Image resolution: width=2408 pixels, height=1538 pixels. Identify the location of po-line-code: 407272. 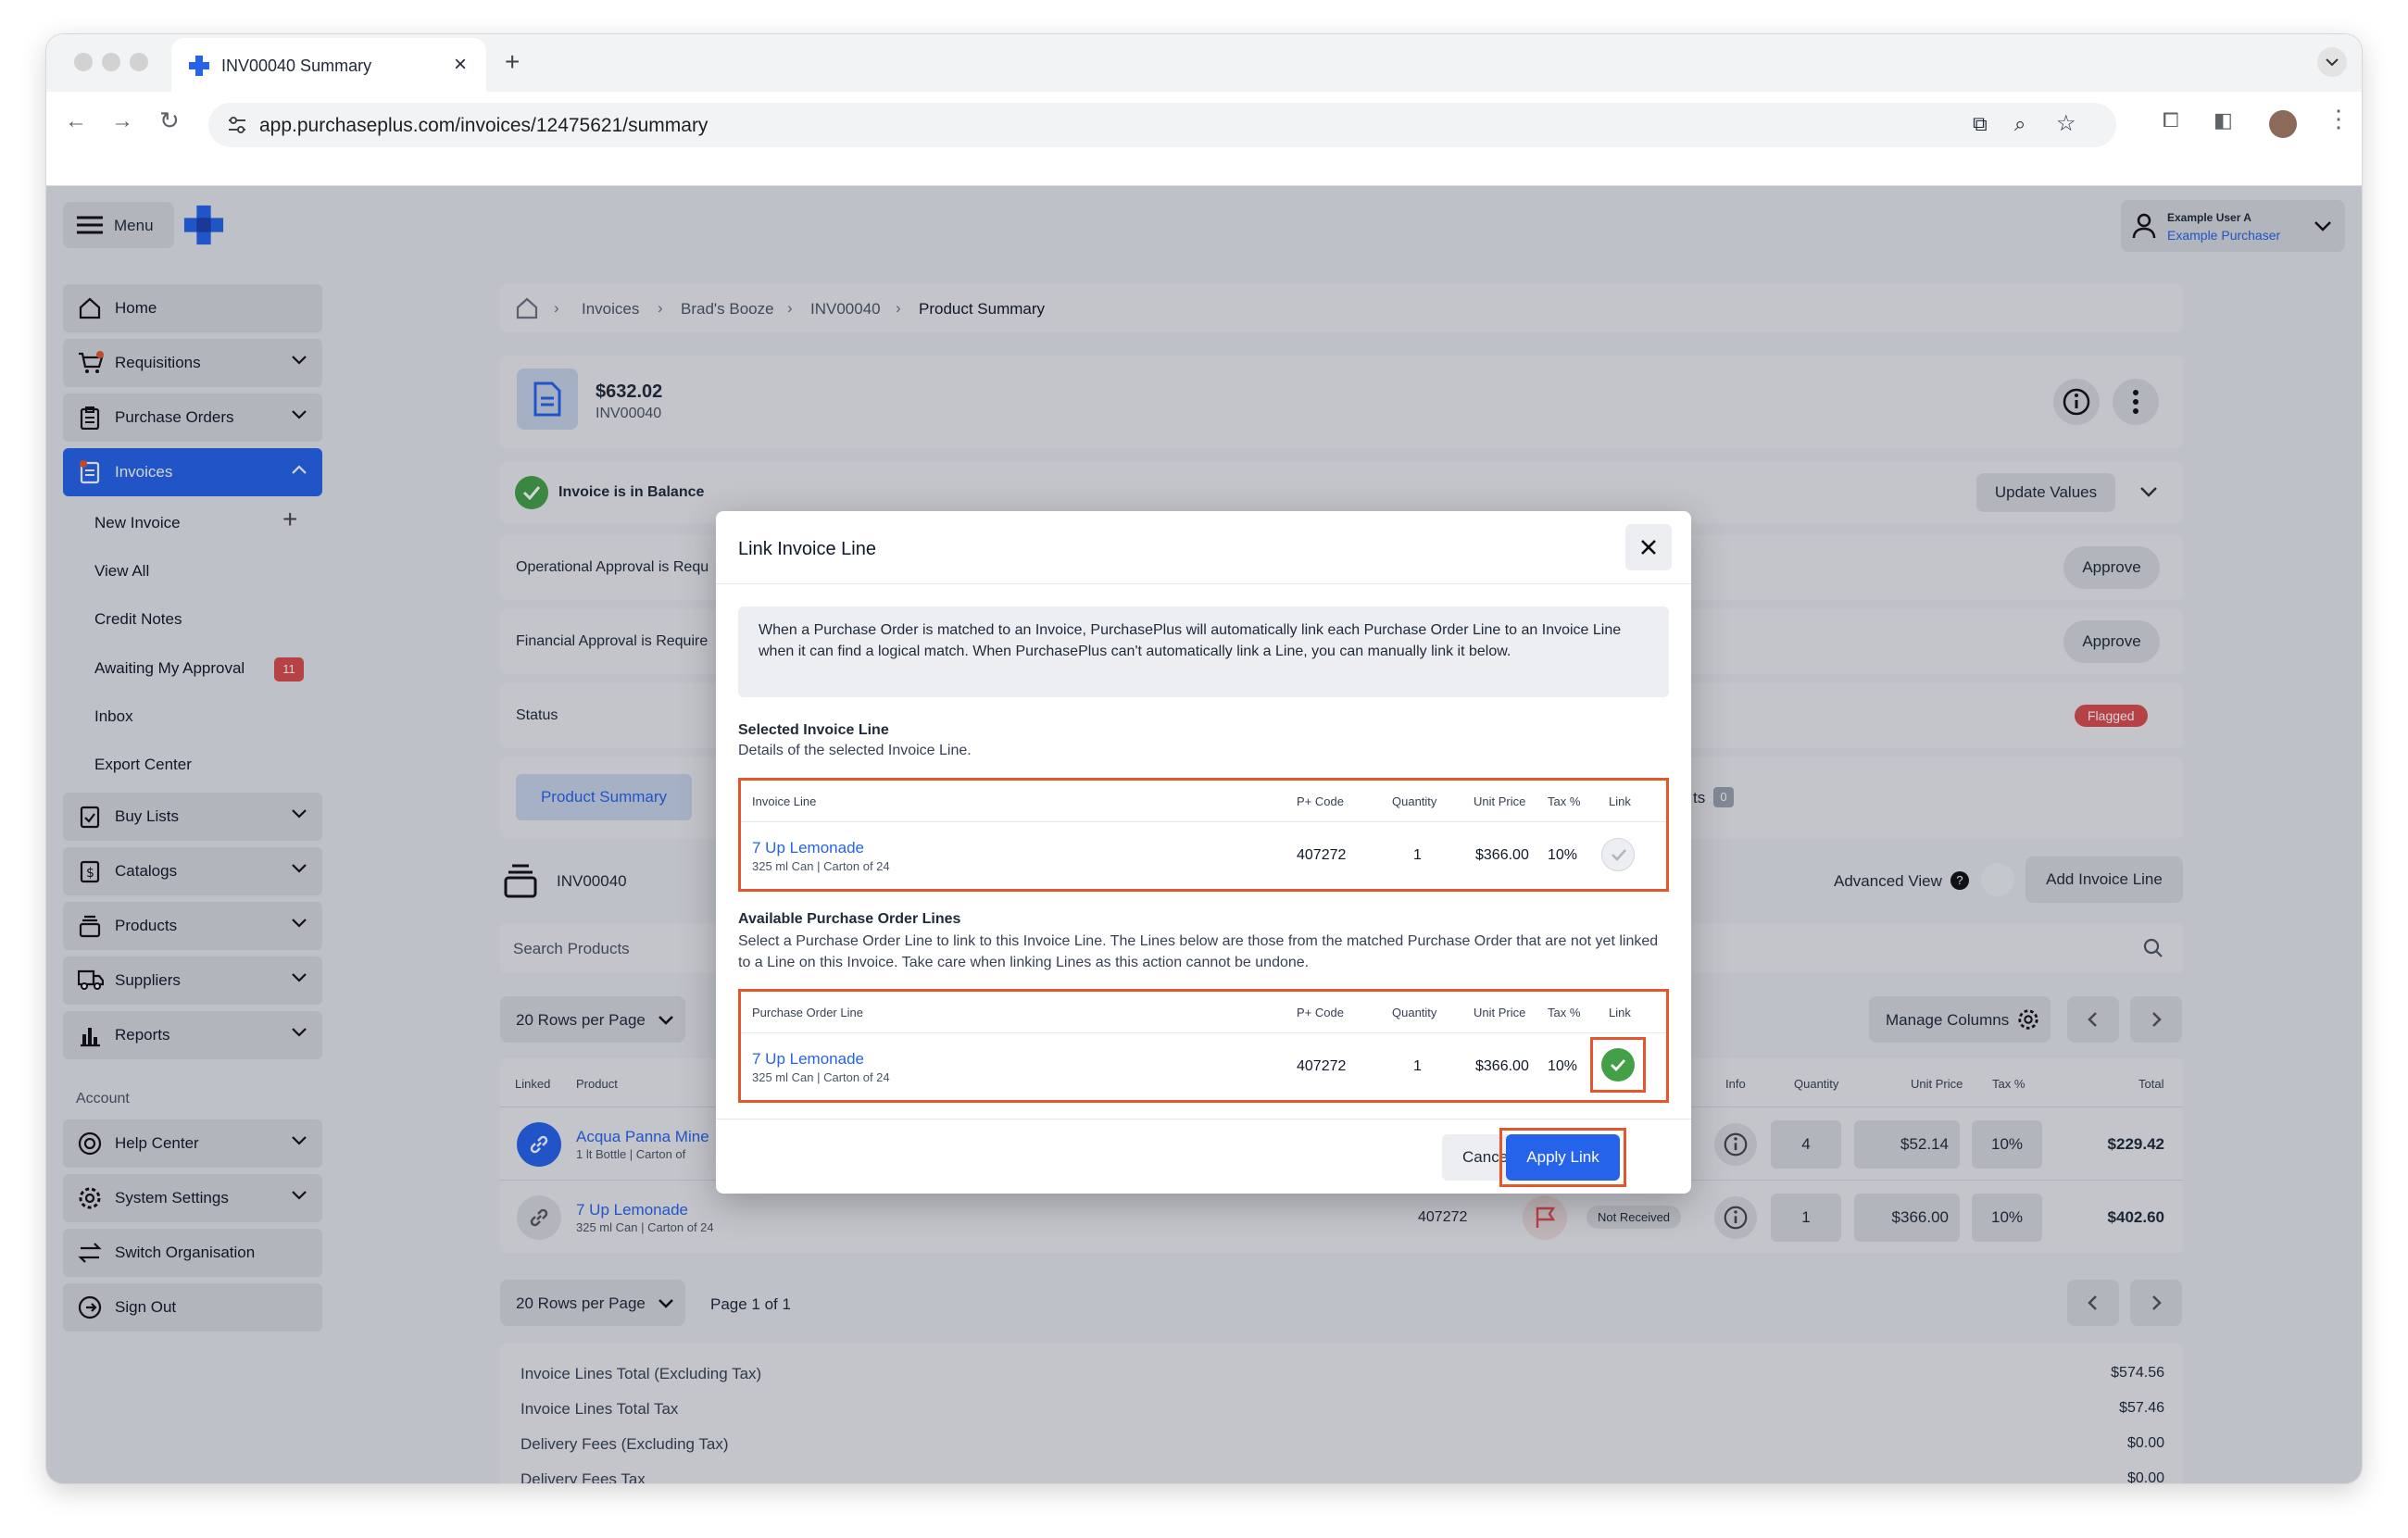
(1322, 1066).